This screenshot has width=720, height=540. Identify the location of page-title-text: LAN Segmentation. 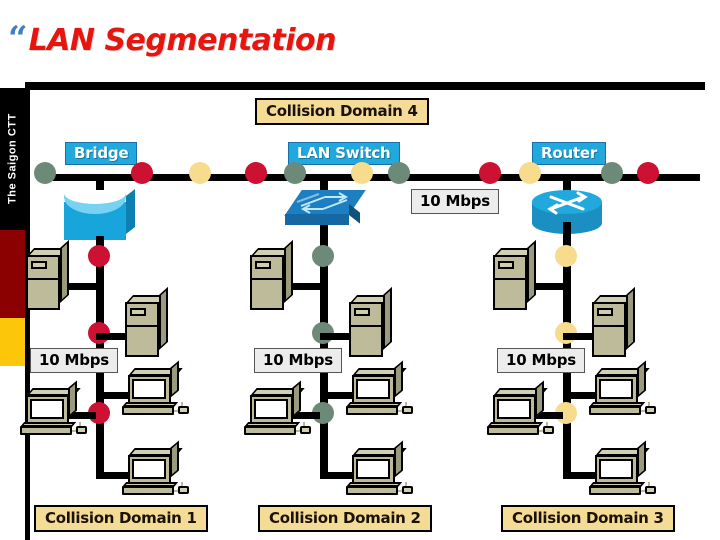
(182, 40).